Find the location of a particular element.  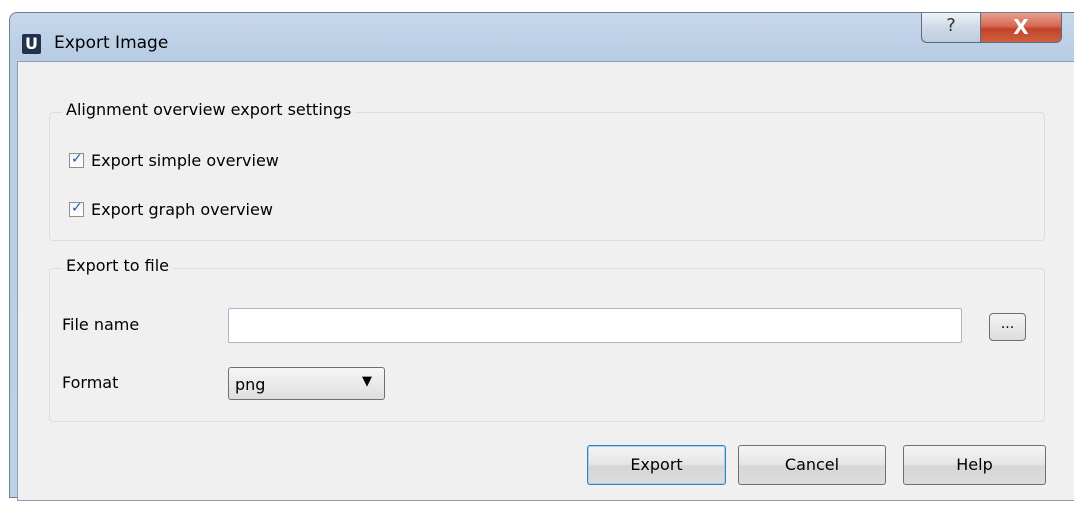

title-bar: U Export Image ? X is located at coordinates (542, 38).